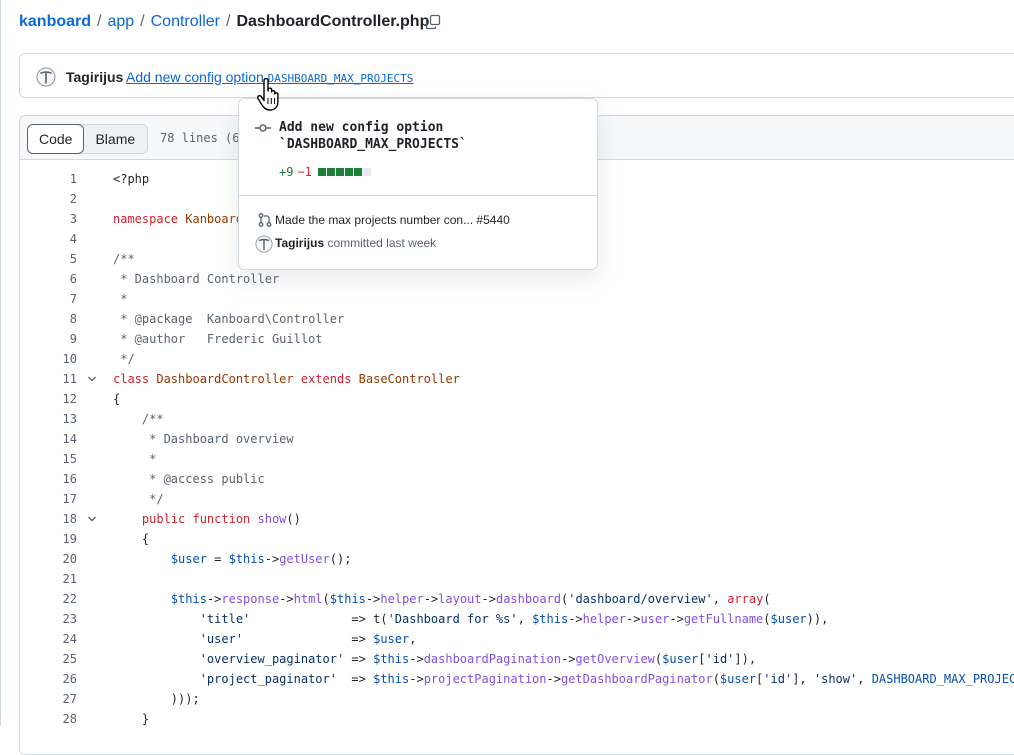 This screenshot has height=755, width=1014. I want to click on commit-message-code: DASHBOARD_MAX_PROJECTS, so click(340, 78).